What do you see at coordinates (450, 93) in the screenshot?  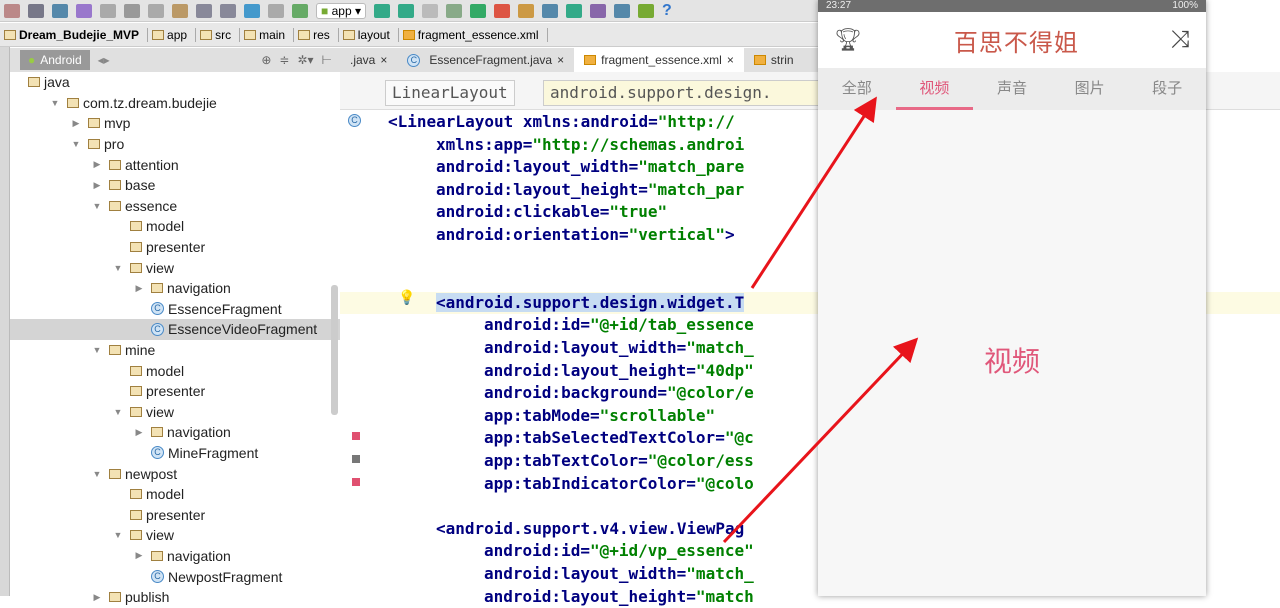 I see `xml-crumb-linearlayout: LinearLayout` at bounding box center [450, 93].